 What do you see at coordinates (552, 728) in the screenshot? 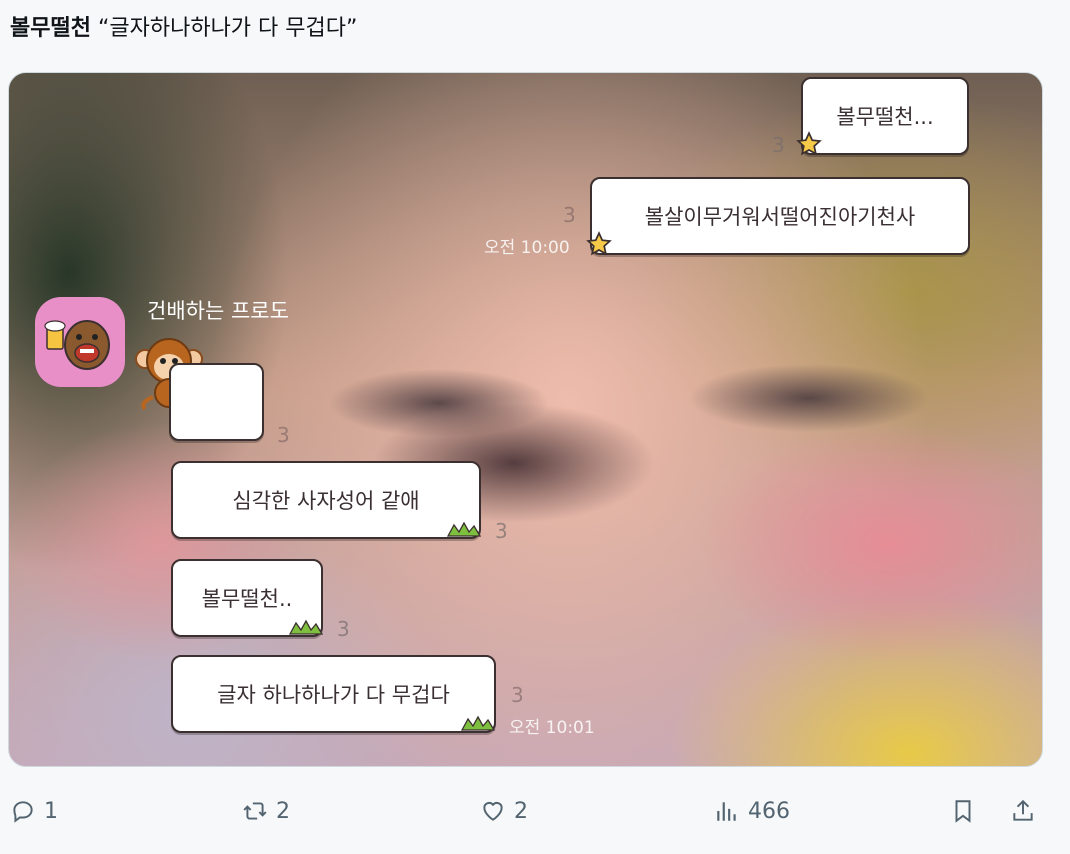
I see `message-time: 오전 10:01` at bounding box center [552, 728].